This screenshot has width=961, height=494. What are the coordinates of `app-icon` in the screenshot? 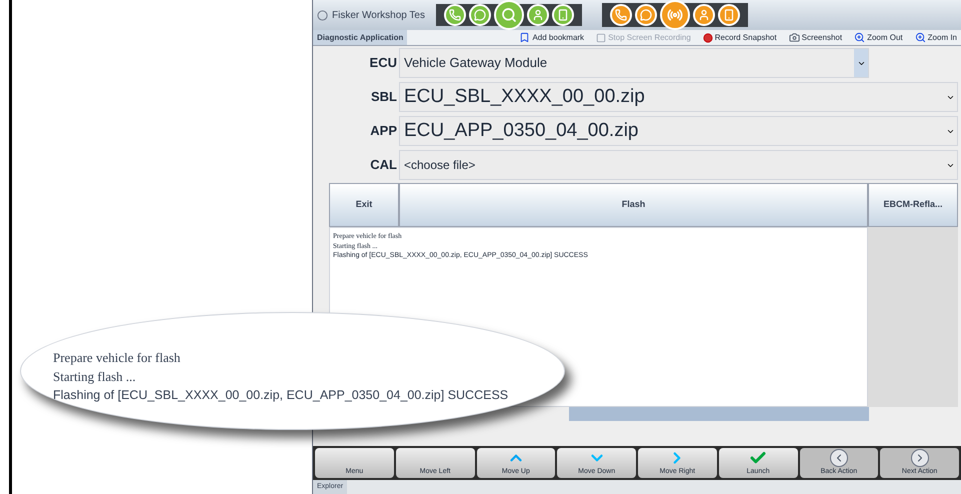 It's located at (322, 15).